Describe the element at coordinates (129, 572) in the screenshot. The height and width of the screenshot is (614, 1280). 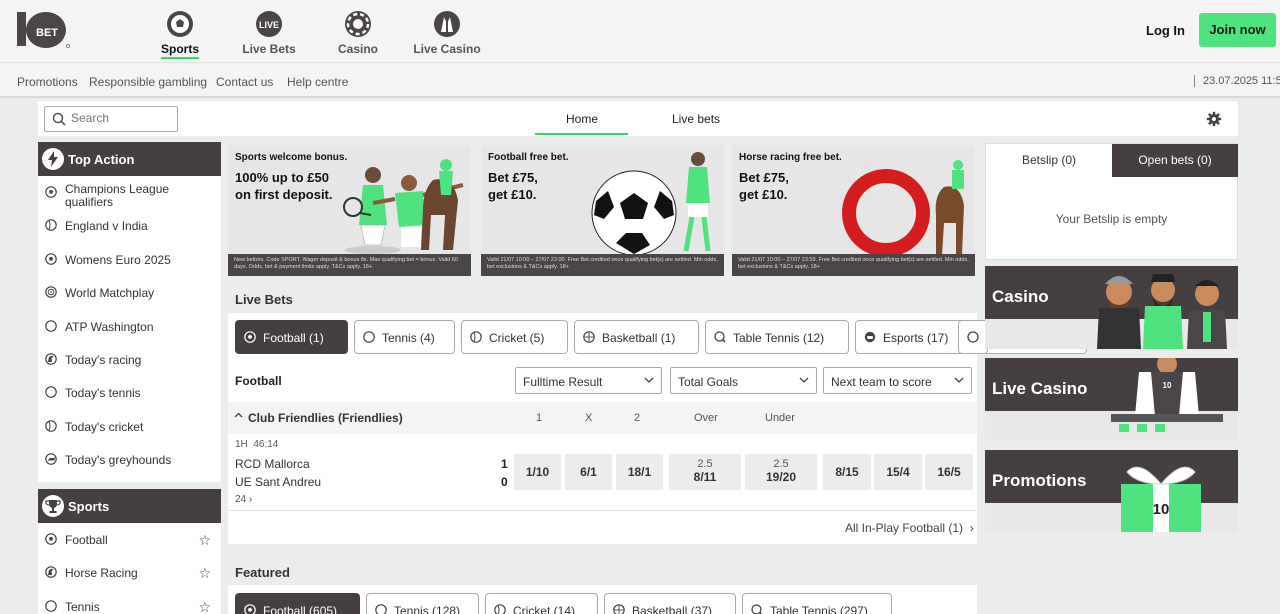
I see `sports-list-item: Horse Racing ☆` at that location.